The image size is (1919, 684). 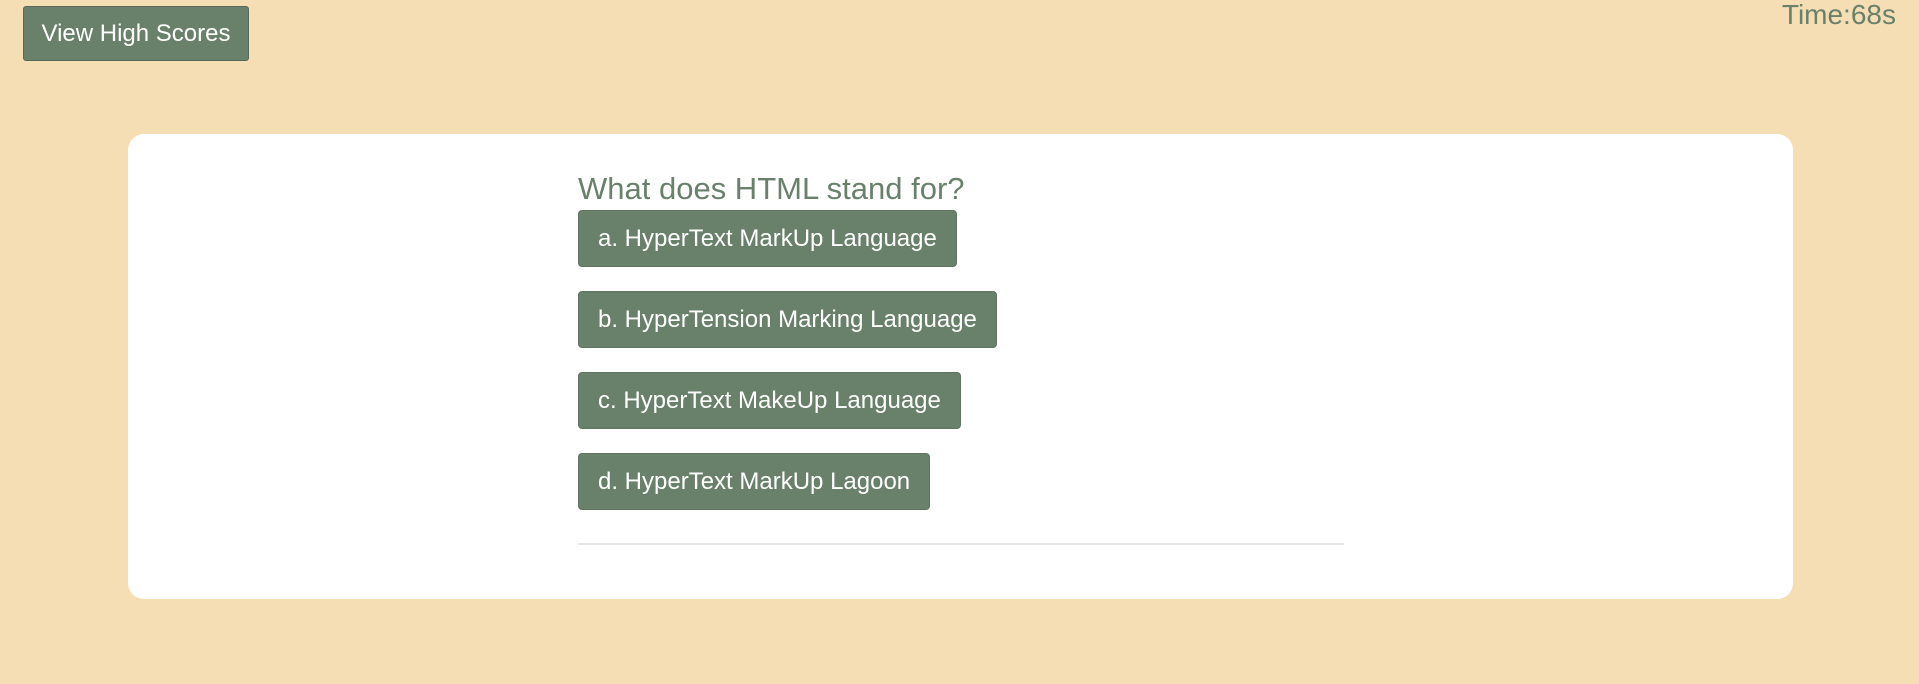 What do you see at coordinates (961, 544) in the screenshot?
I see `result-divider` at bounding box center [961, 544].